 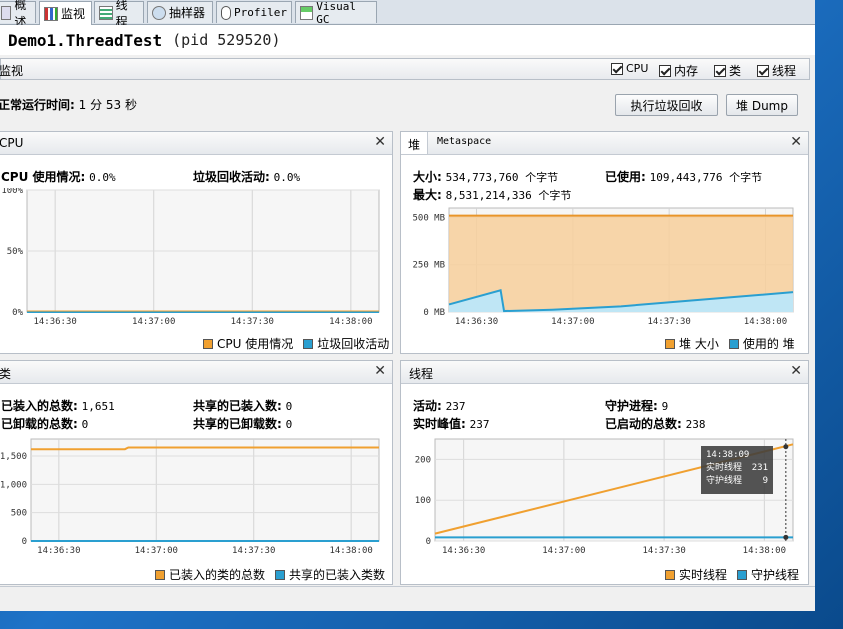 What do you see at coordinates (434, 313) in the screenshot?
I see `y-tick-label: 0 MB` at bounding box center [434, 313].